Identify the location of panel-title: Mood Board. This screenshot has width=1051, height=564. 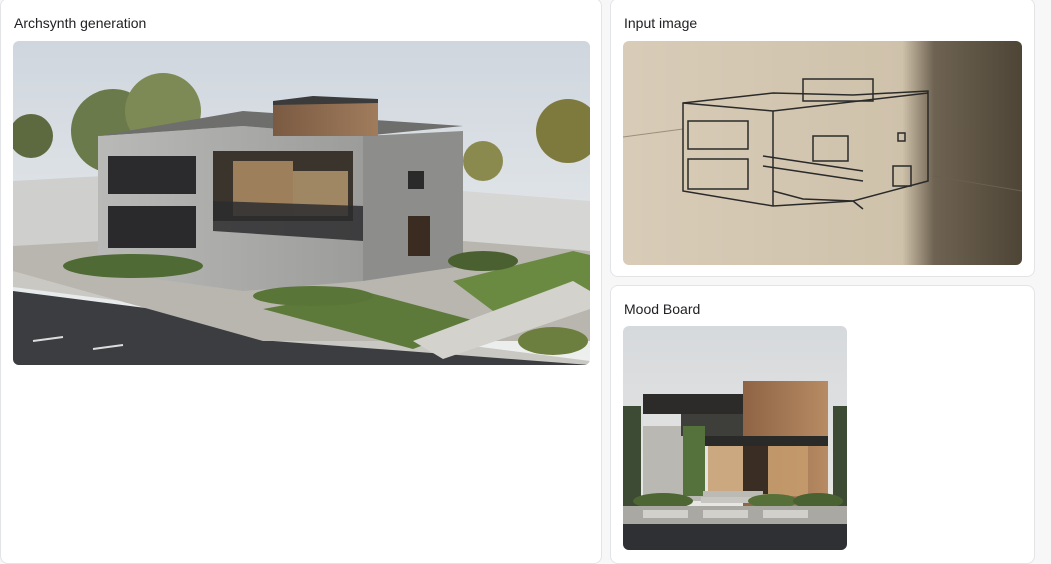
(662, 309).